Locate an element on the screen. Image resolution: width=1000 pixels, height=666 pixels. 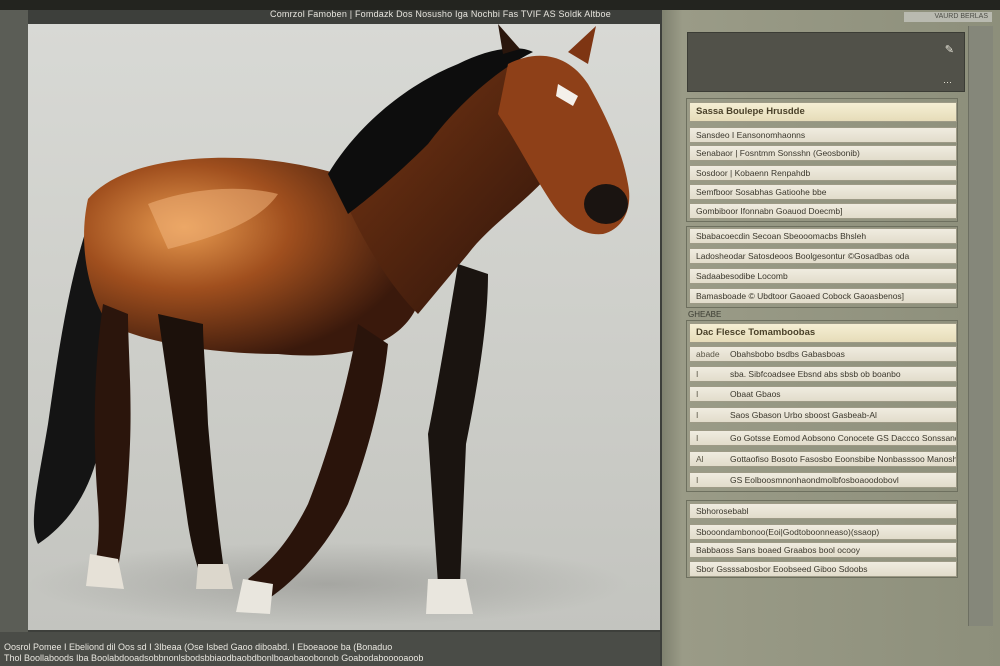
row-index: abade is located at coordinates (708, 354).